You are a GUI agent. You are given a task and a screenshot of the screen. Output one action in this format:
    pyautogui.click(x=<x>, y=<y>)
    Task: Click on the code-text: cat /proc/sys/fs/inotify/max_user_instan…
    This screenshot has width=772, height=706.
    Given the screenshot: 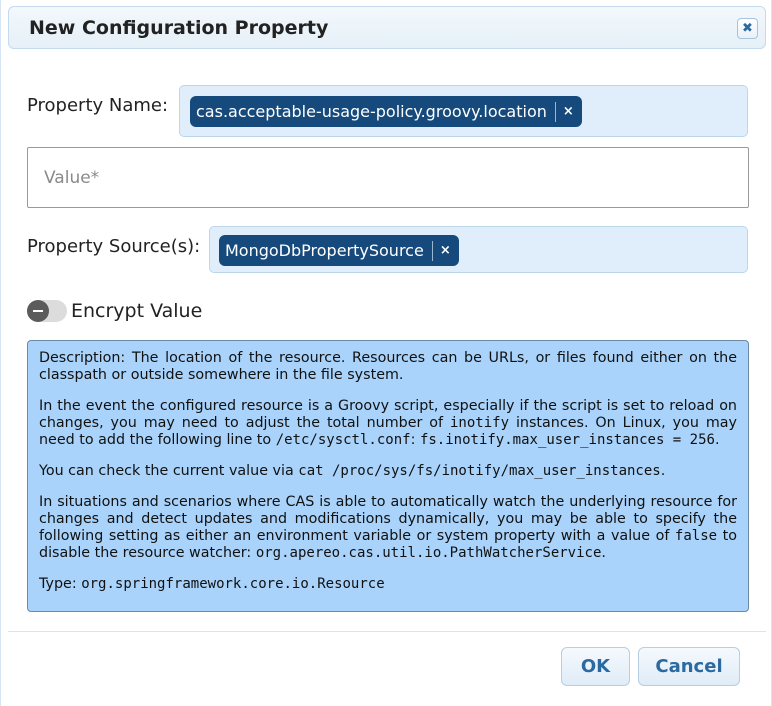 What is the action you would take?
    pyautogui.click(x=479, y=471)
    